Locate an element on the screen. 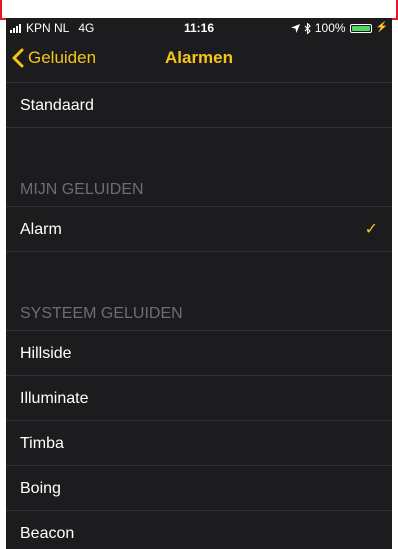 The image size is (398, 549). battery-fill is located at coordinates (360, 28).